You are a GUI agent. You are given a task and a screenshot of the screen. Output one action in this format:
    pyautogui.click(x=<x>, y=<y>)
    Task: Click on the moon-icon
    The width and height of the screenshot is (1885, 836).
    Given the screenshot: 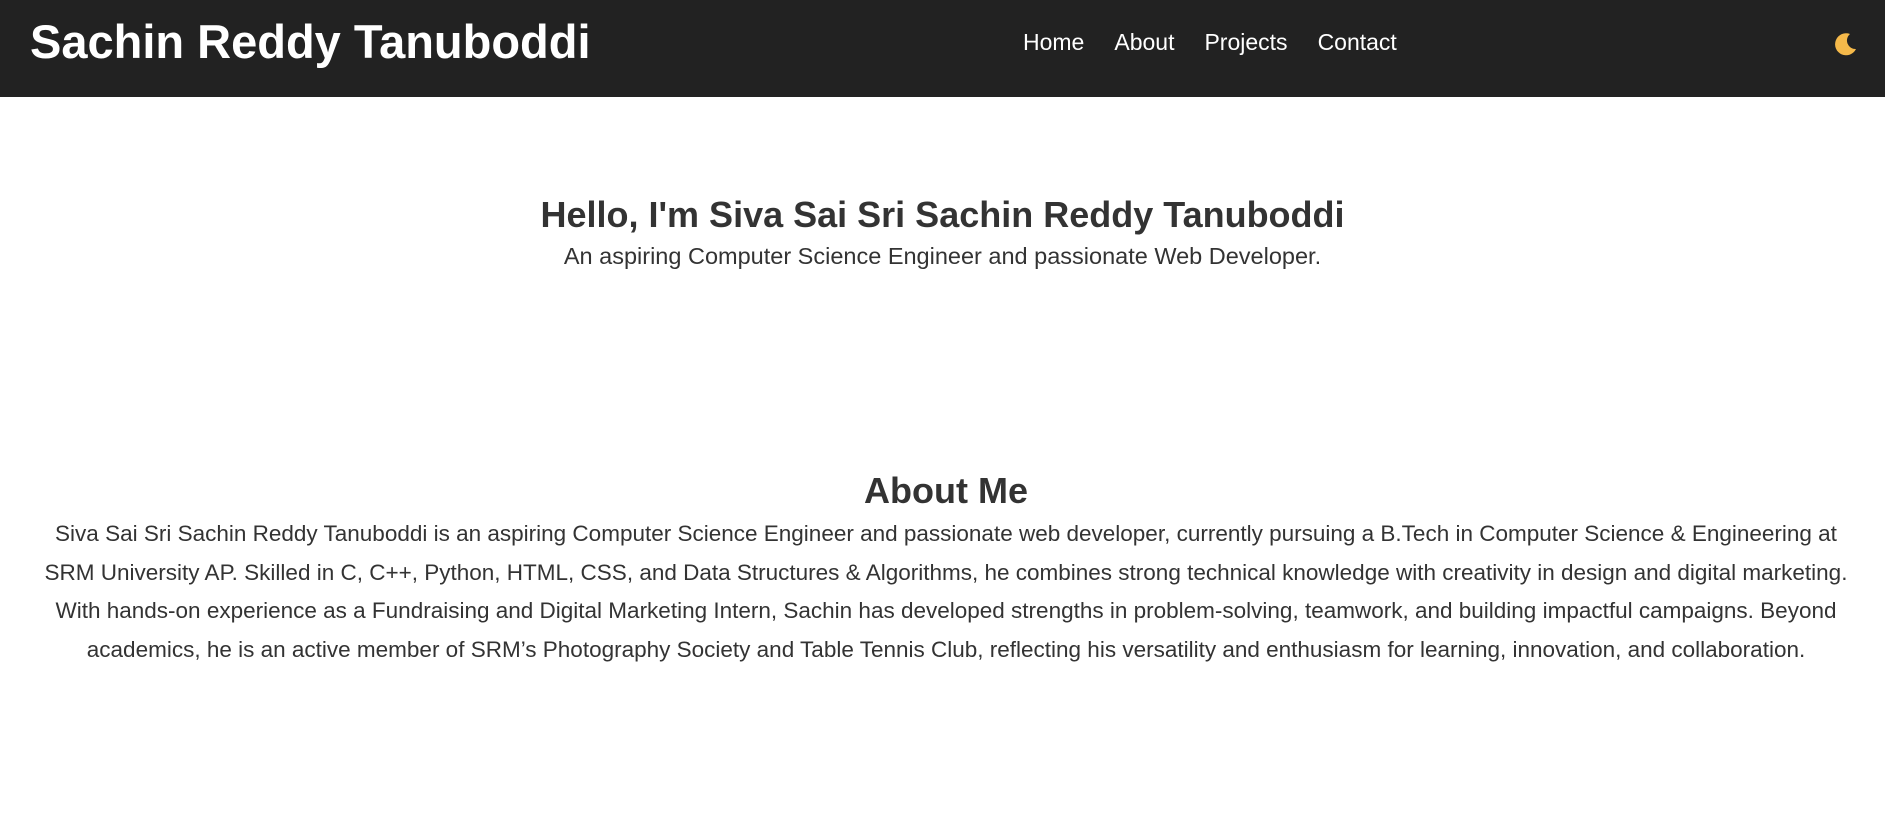 What is the action you would take?
    pyautogui.click(x=1846, y=45)
    